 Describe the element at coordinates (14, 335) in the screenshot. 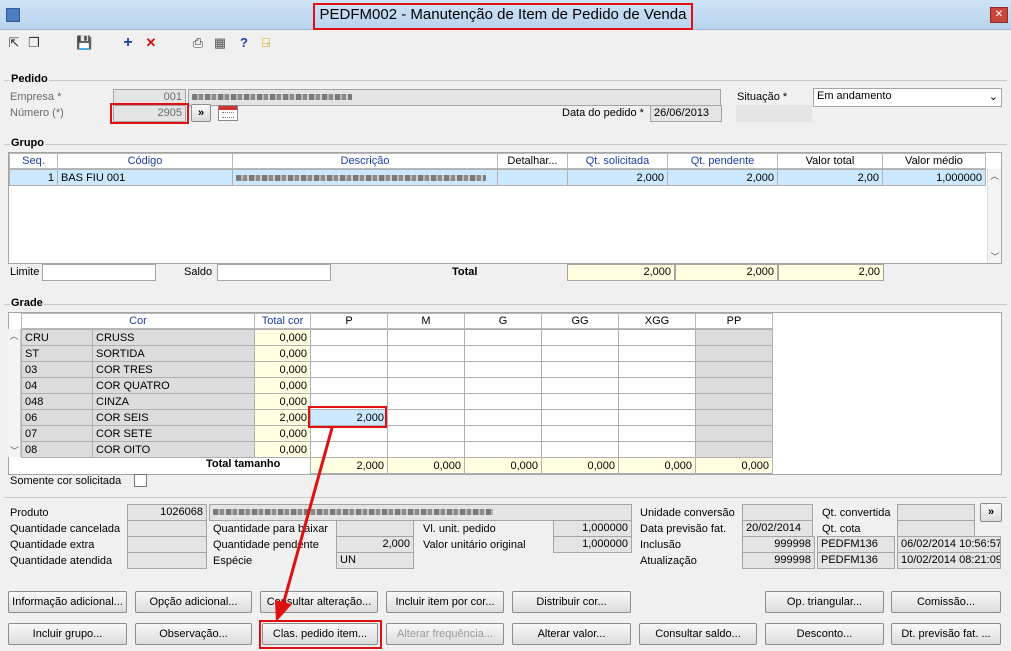

I see `grade-scroll-up-icon: ︿` at that location.